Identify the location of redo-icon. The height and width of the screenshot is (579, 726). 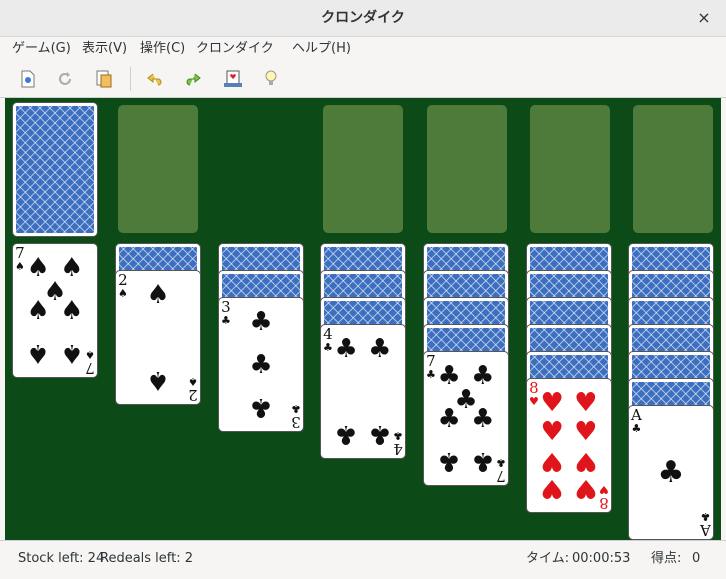
(193, 79).